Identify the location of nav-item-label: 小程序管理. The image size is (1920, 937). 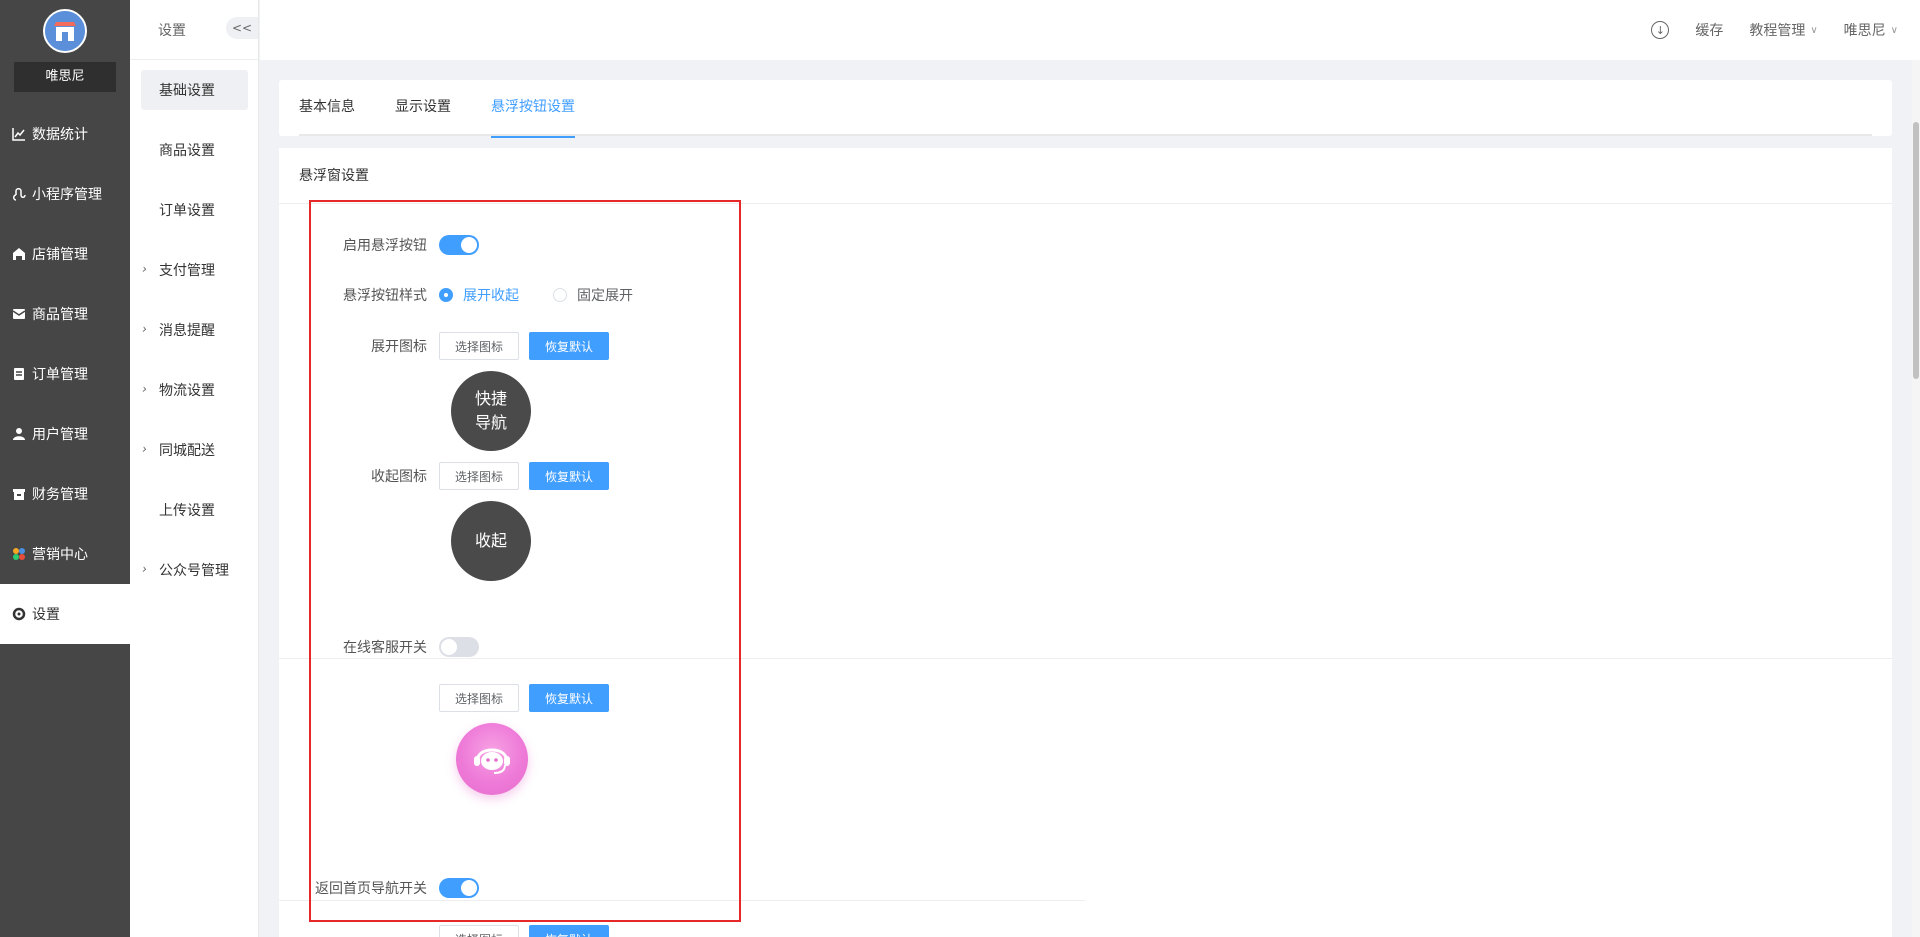
(67, 195).